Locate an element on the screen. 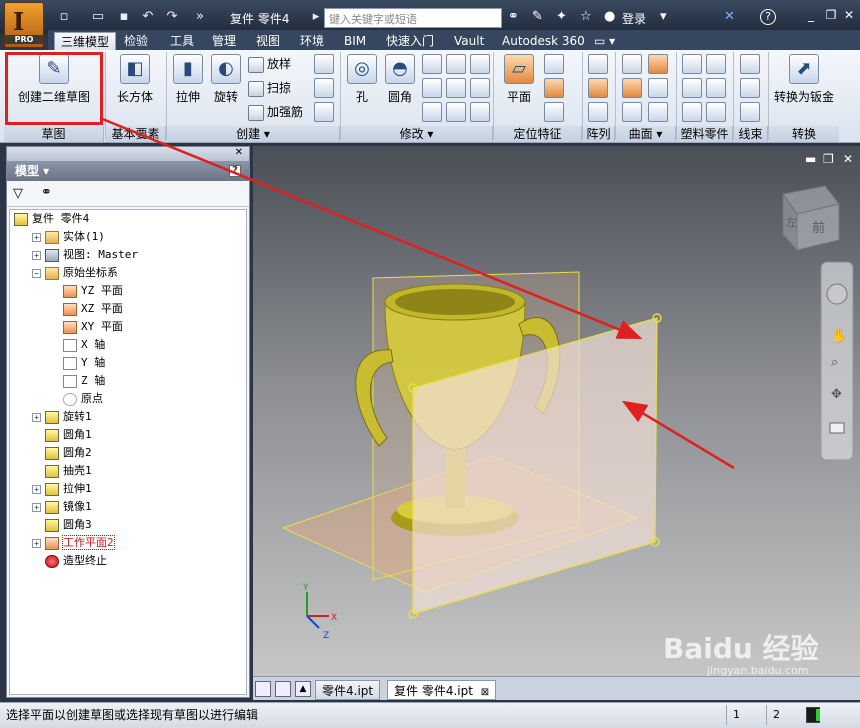 The width and height of the screenshot is (860, 728). steering-wheel-icon is located at coordinates (837, 294).